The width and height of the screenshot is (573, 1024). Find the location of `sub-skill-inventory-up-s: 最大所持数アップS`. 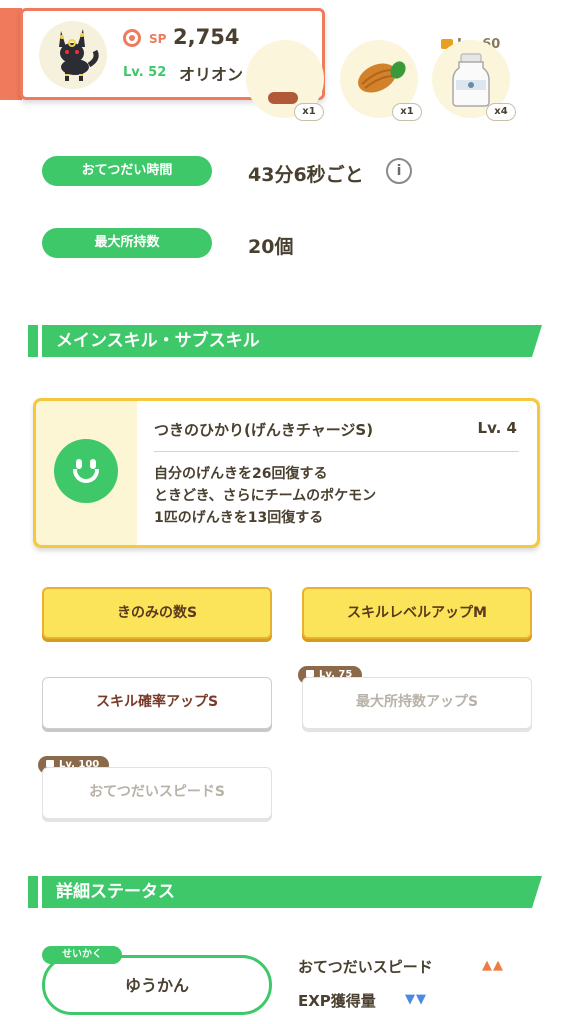

sub-skill-inventory-up-s: 最大所持数アップS is located at coordinates (417, 703).